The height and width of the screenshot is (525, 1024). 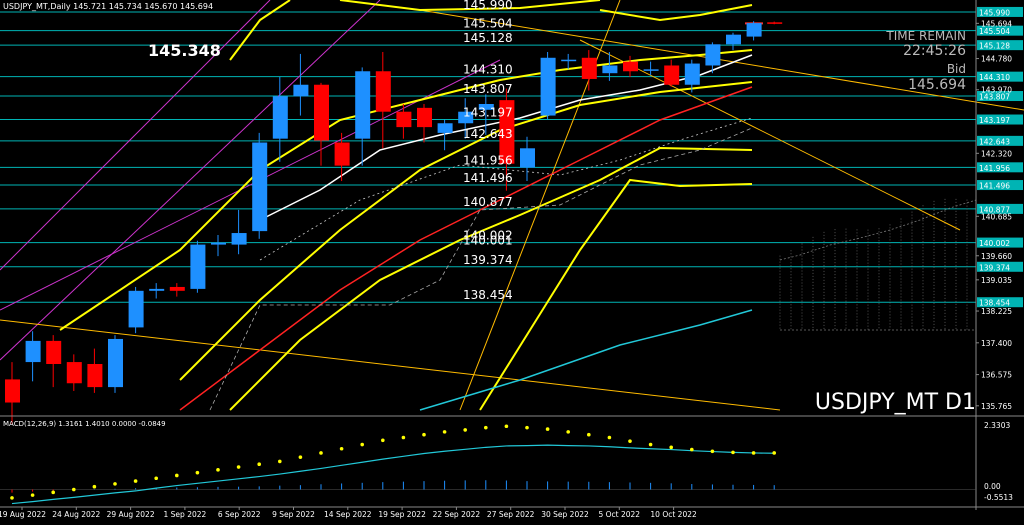 What do you see at coordinates (23, 514) in the screenshot?
I see `x-tick-label: 19 Aug 2022` at bounding box center [23, 514].